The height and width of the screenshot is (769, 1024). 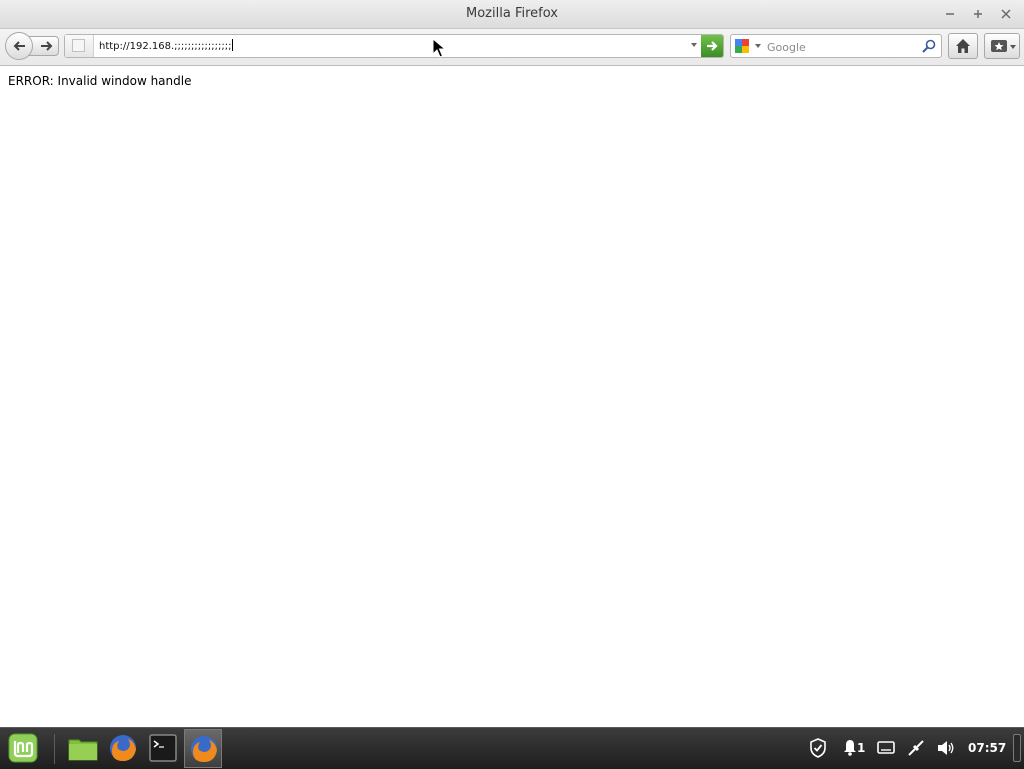 What do you see at coordinates (987, 748) in the screenshot?
I see `clock: 07:57` at bounding box center [987, 748].